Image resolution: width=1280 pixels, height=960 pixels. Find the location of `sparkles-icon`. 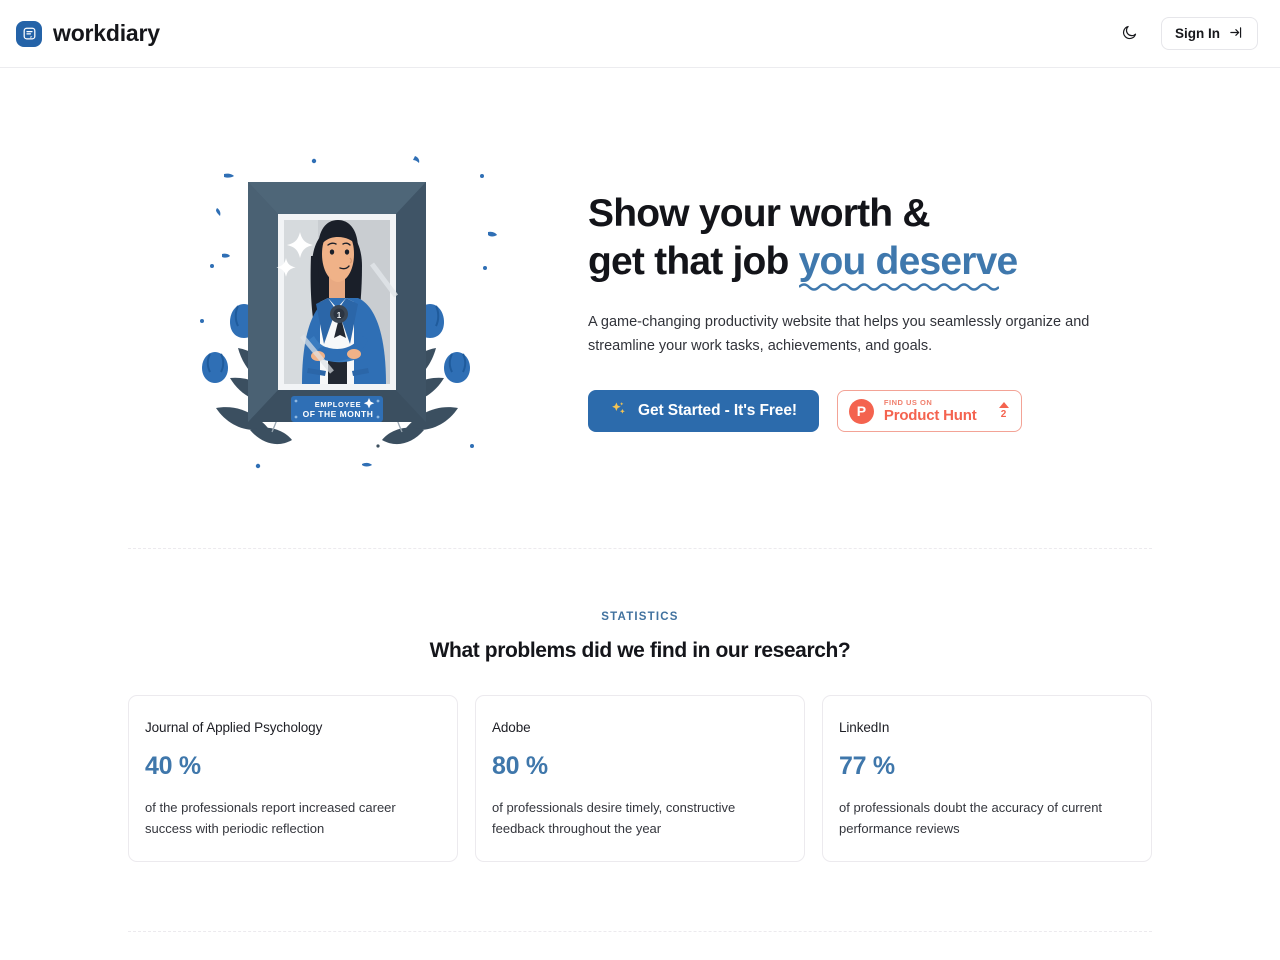

sparkles-icon is located at coordinates (618, 411).